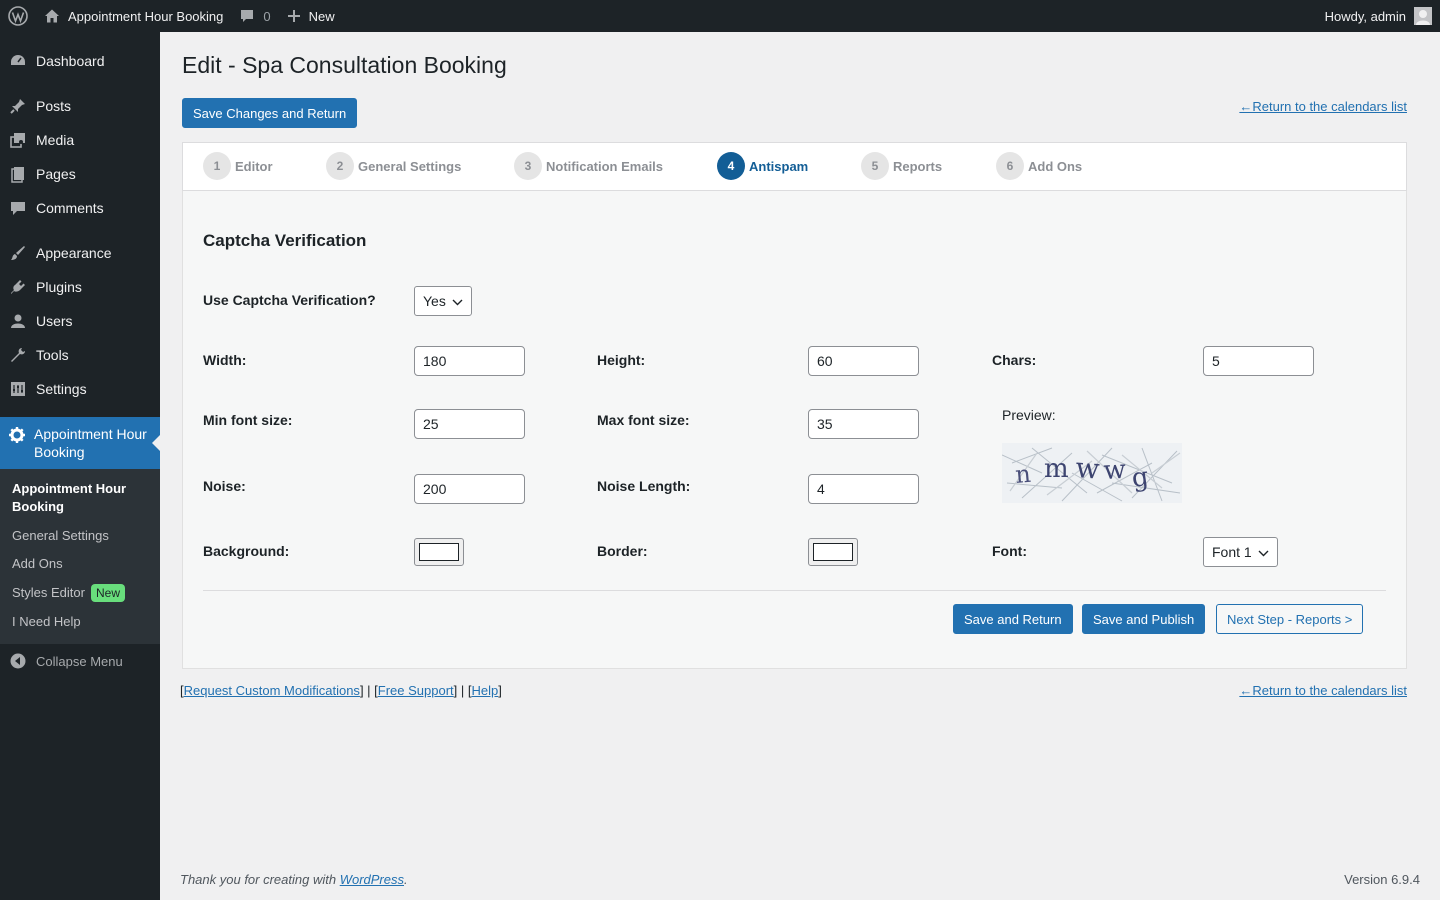  What do you see at coordinates (260, 879) in the screenshot?
I see `thanks-text: Thank you for creating with` at bounding box center [260, 879].